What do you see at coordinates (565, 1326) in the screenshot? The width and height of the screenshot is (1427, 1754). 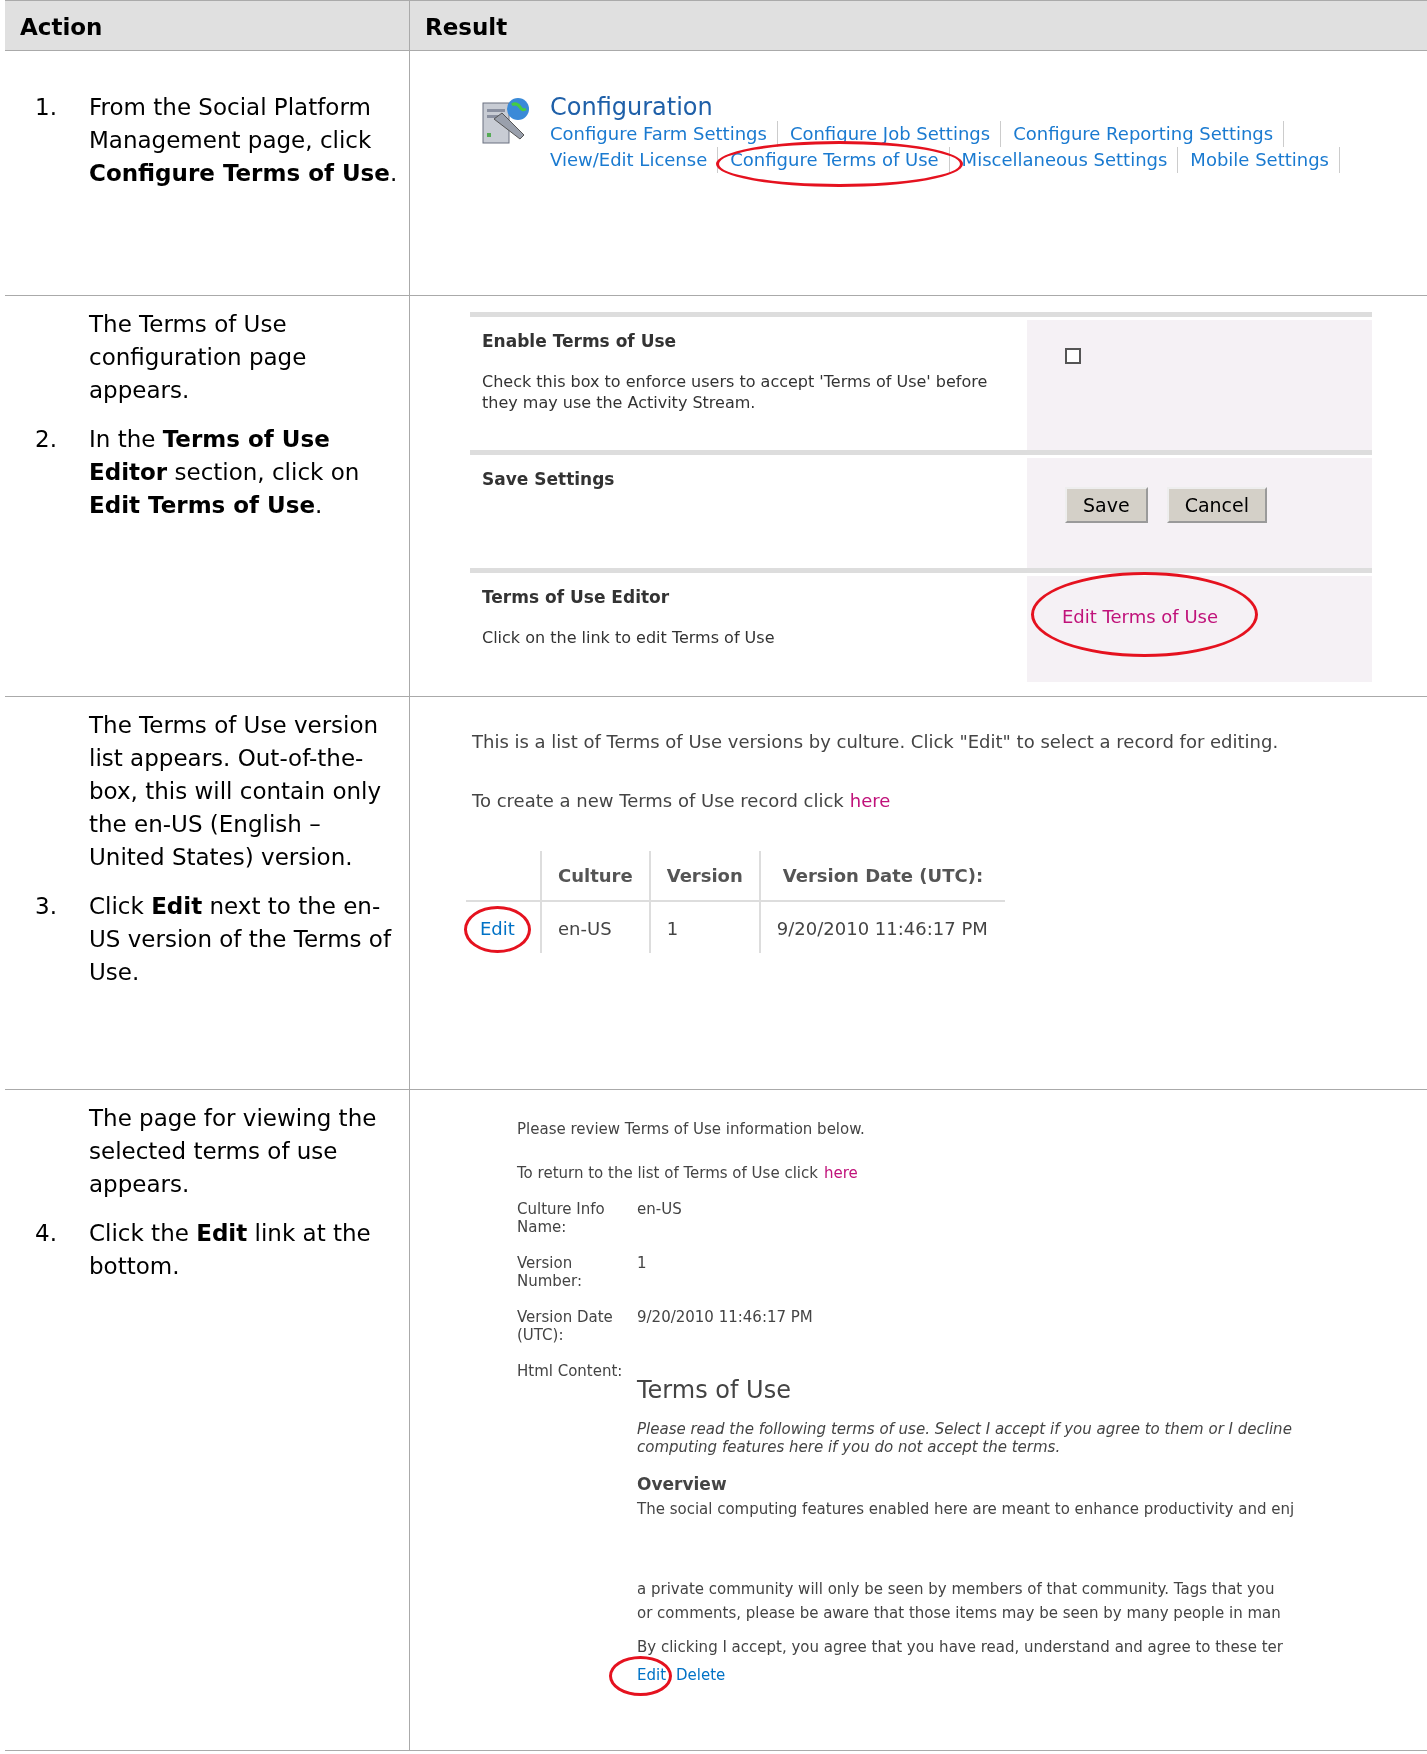 I see `field-label: Version Date (UTC):` at bounding box center [565, 1326].